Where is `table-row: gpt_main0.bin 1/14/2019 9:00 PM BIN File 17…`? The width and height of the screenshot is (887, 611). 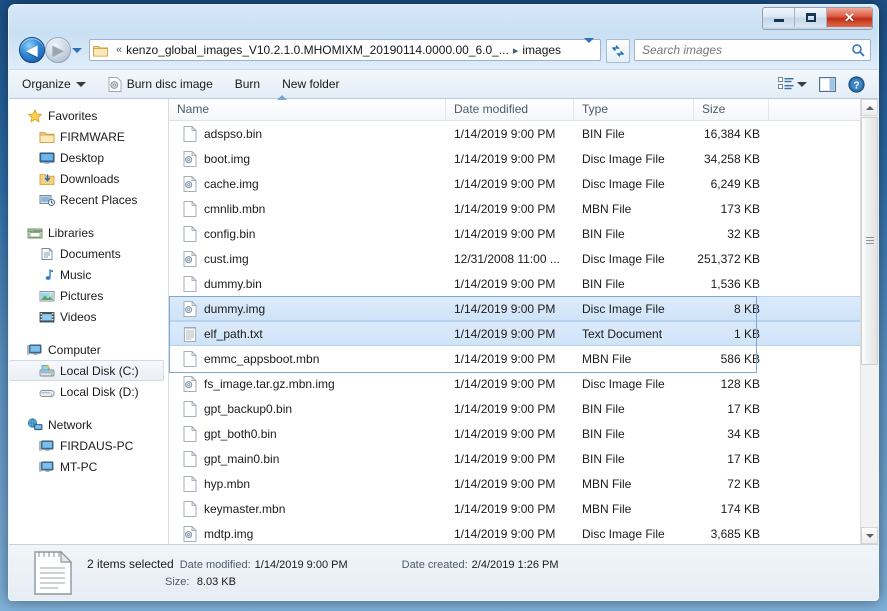
table-row: gpt_main0.bin 1/14/2019 9:00 PM BIN File 17… is located at coordinates (514, 458).